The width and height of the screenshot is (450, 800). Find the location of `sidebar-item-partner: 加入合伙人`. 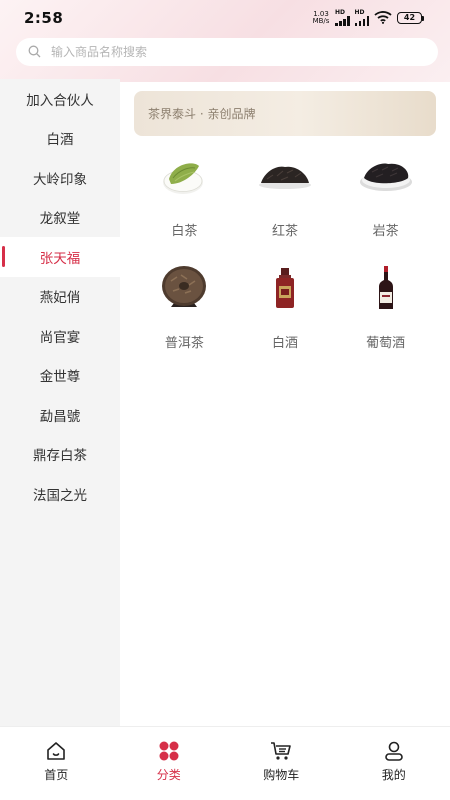

sidebar-item-partner: 加入合伙人 is located at coordinates (60, 99).